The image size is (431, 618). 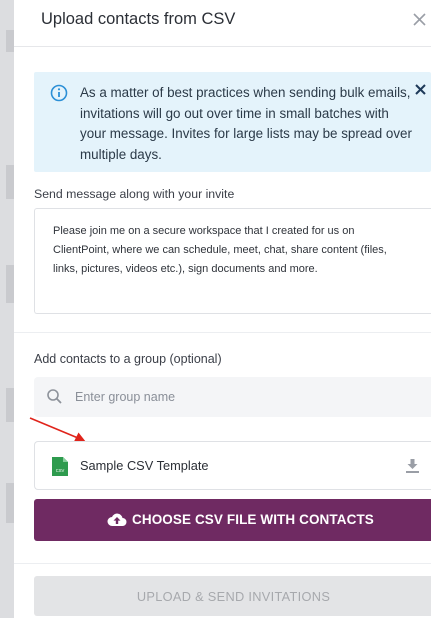 What do you see at coordinates (54, 396) in the screenshot?
I see `search-icon` at bounding box center [54, 396].